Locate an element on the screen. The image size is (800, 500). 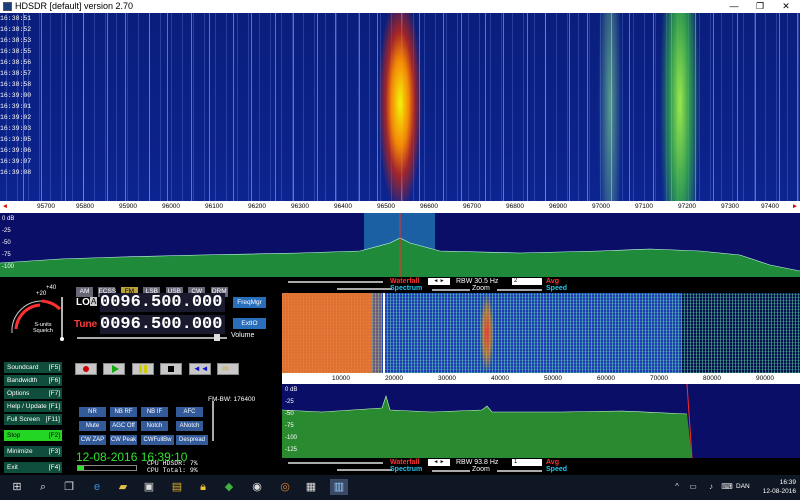
help-update-button: Help / Update [F1] is located at coordinates (33, 406).